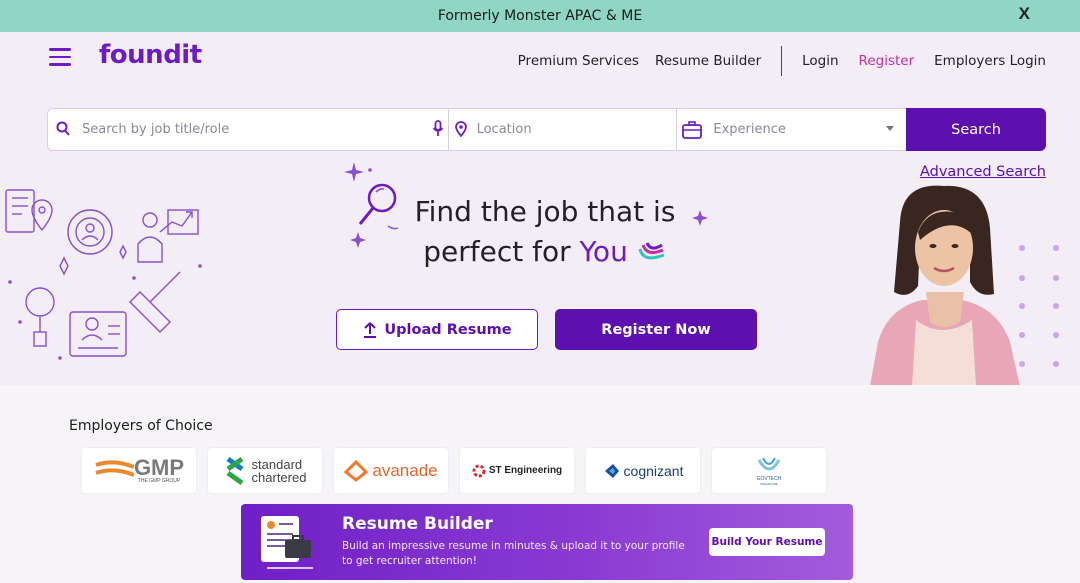 The height and width of the screenshot is (583, 1080). I want to click on resume-builder-title: Resume Builder, so click(417, 524).